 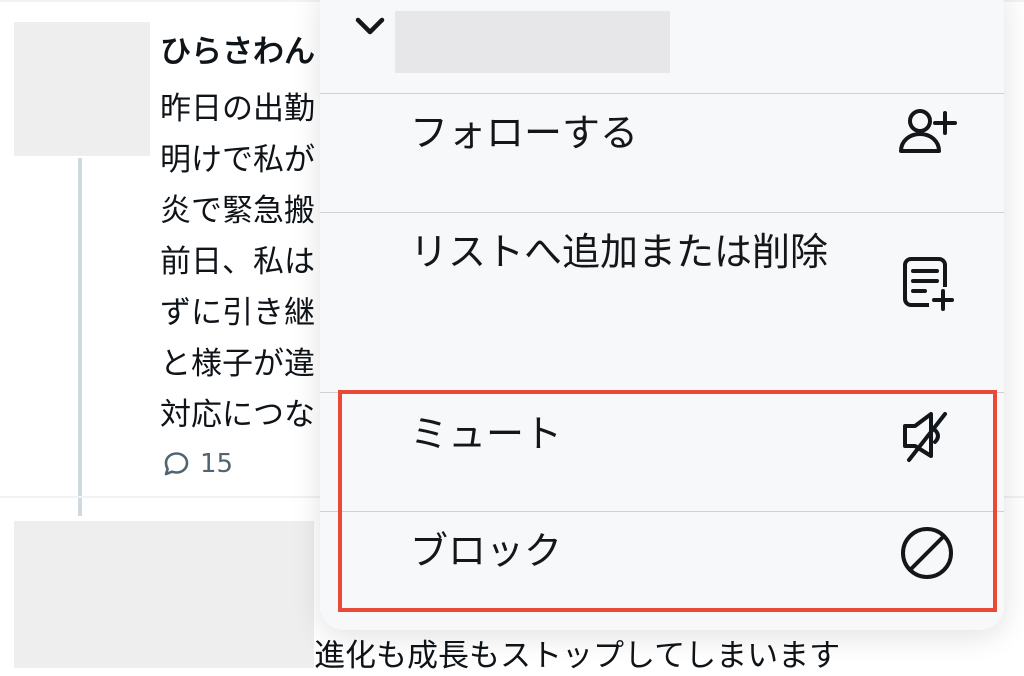 I want to click on menu-item-label: フォローする, so click(x=524, y=133).